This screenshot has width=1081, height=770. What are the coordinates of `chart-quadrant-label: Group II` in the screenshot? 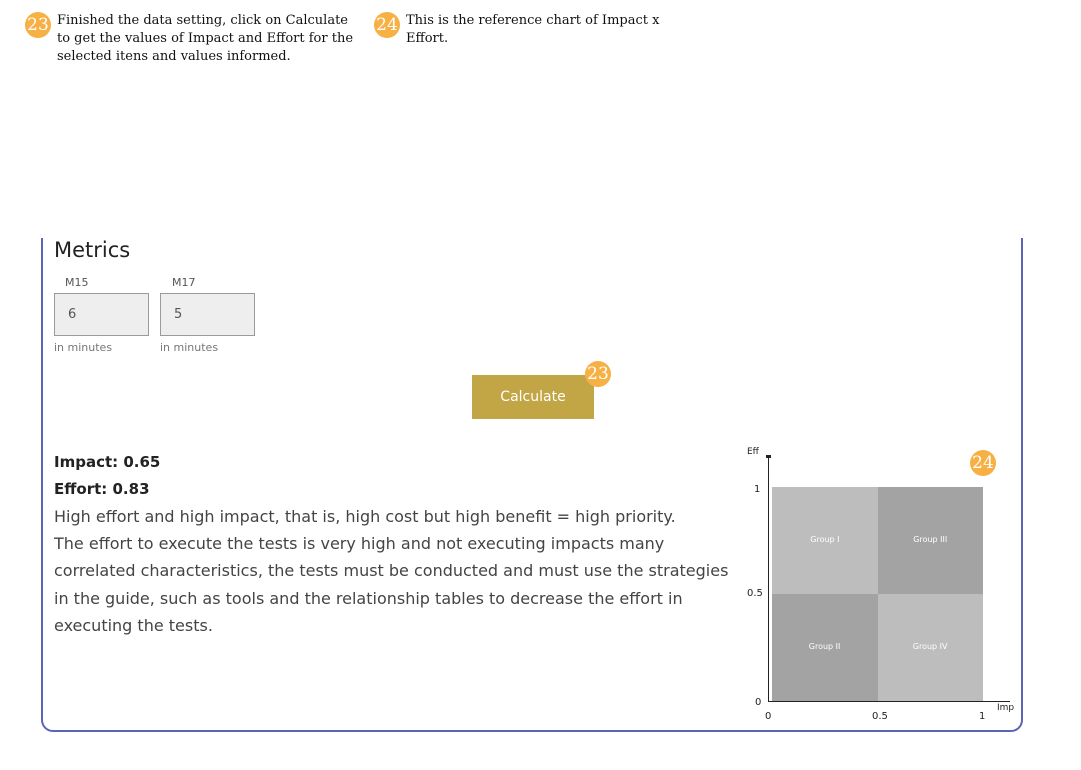 It's located at (824, 646).